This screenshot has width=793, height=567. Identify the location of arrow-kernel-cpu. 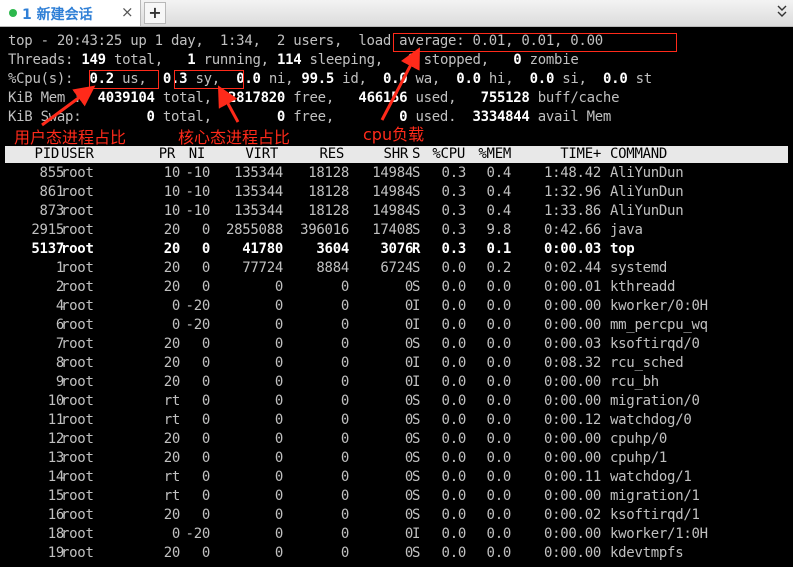
(228, 104).